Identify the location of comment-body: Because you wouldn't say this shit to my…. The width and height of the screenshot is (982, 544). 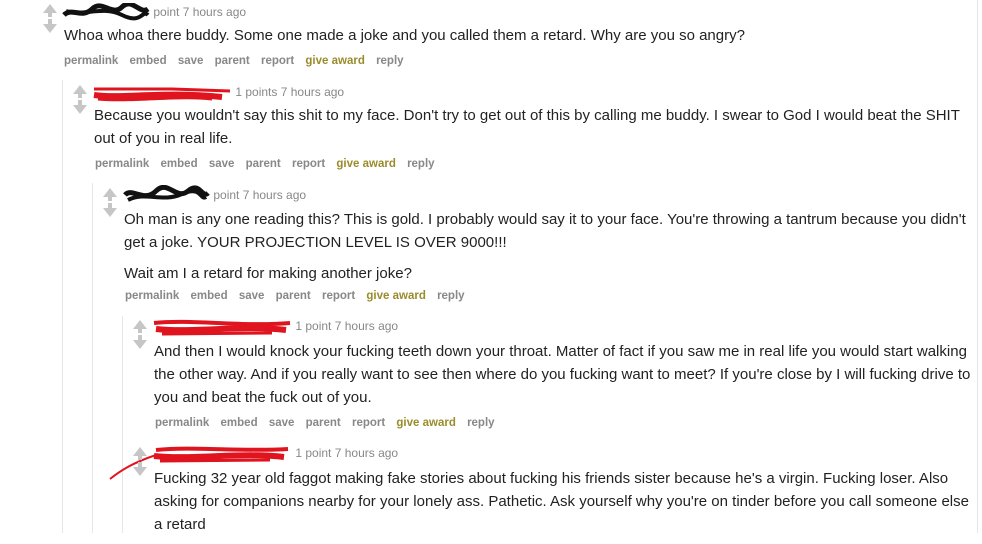
(536, 131).